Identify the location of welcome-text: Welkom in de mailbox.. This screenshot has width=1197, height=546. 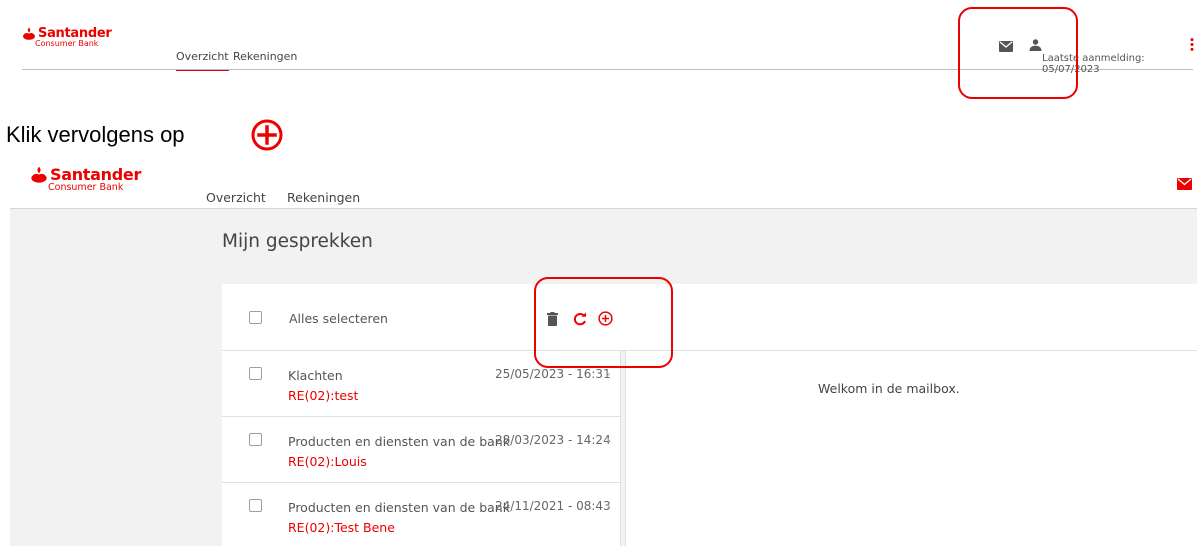
(889, 388).